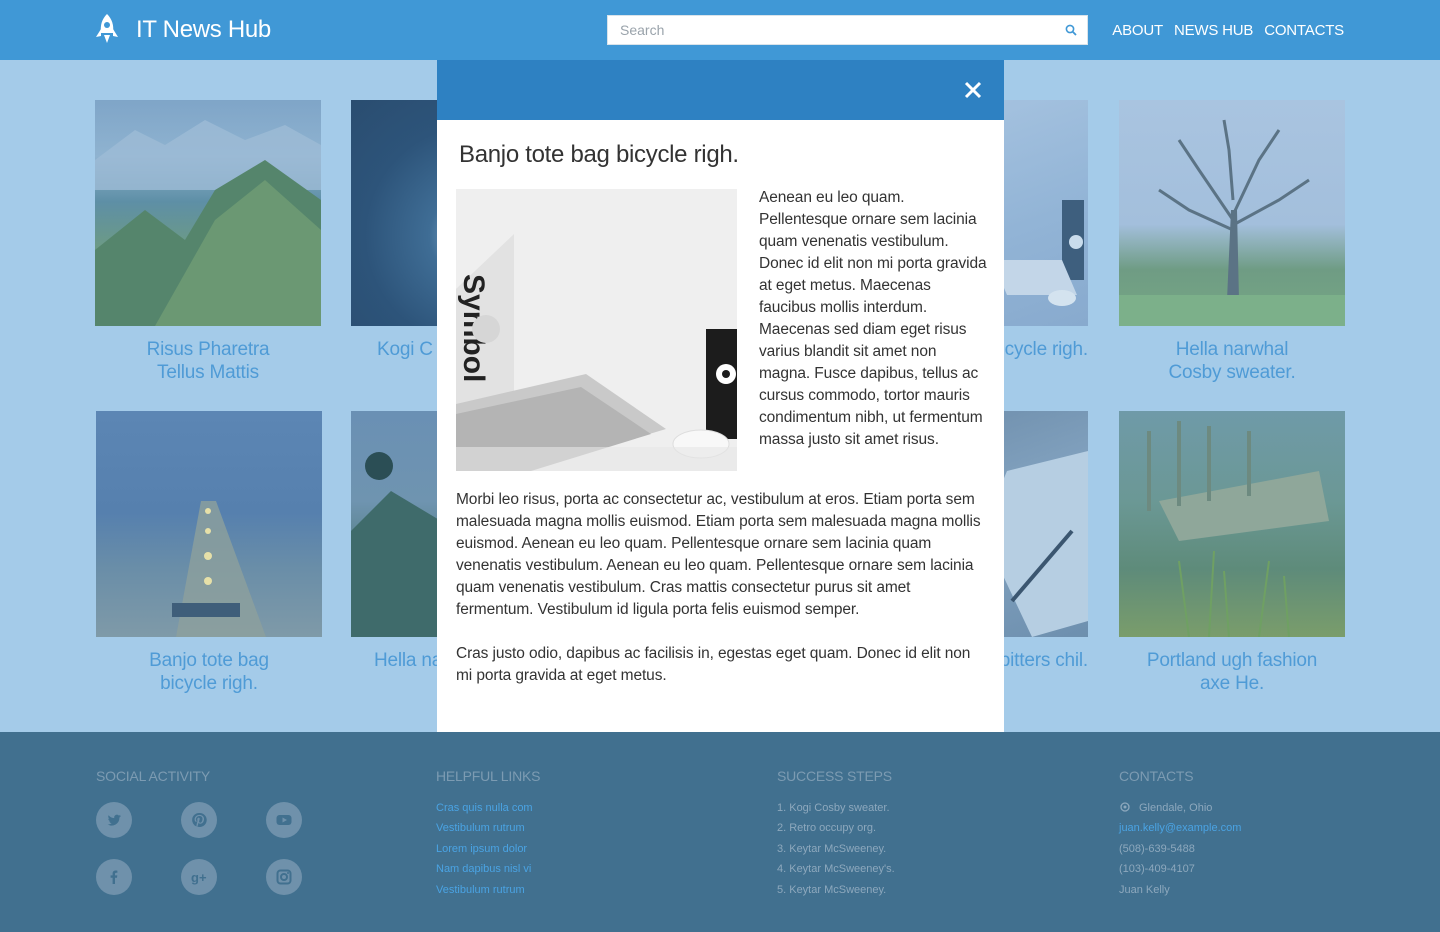  What do you see at coordinates (153, 776) in the screenshot?
I see `section-heading: SOCIAL ACTIVITY` at bounding box center [153, 776].